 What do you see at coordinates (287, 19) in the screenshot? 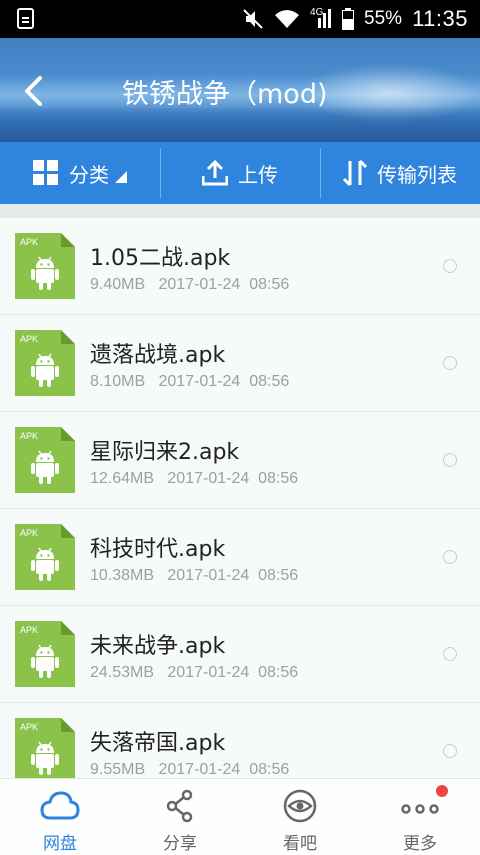
I see `wifi-icon` at bounding box center [287, 19].